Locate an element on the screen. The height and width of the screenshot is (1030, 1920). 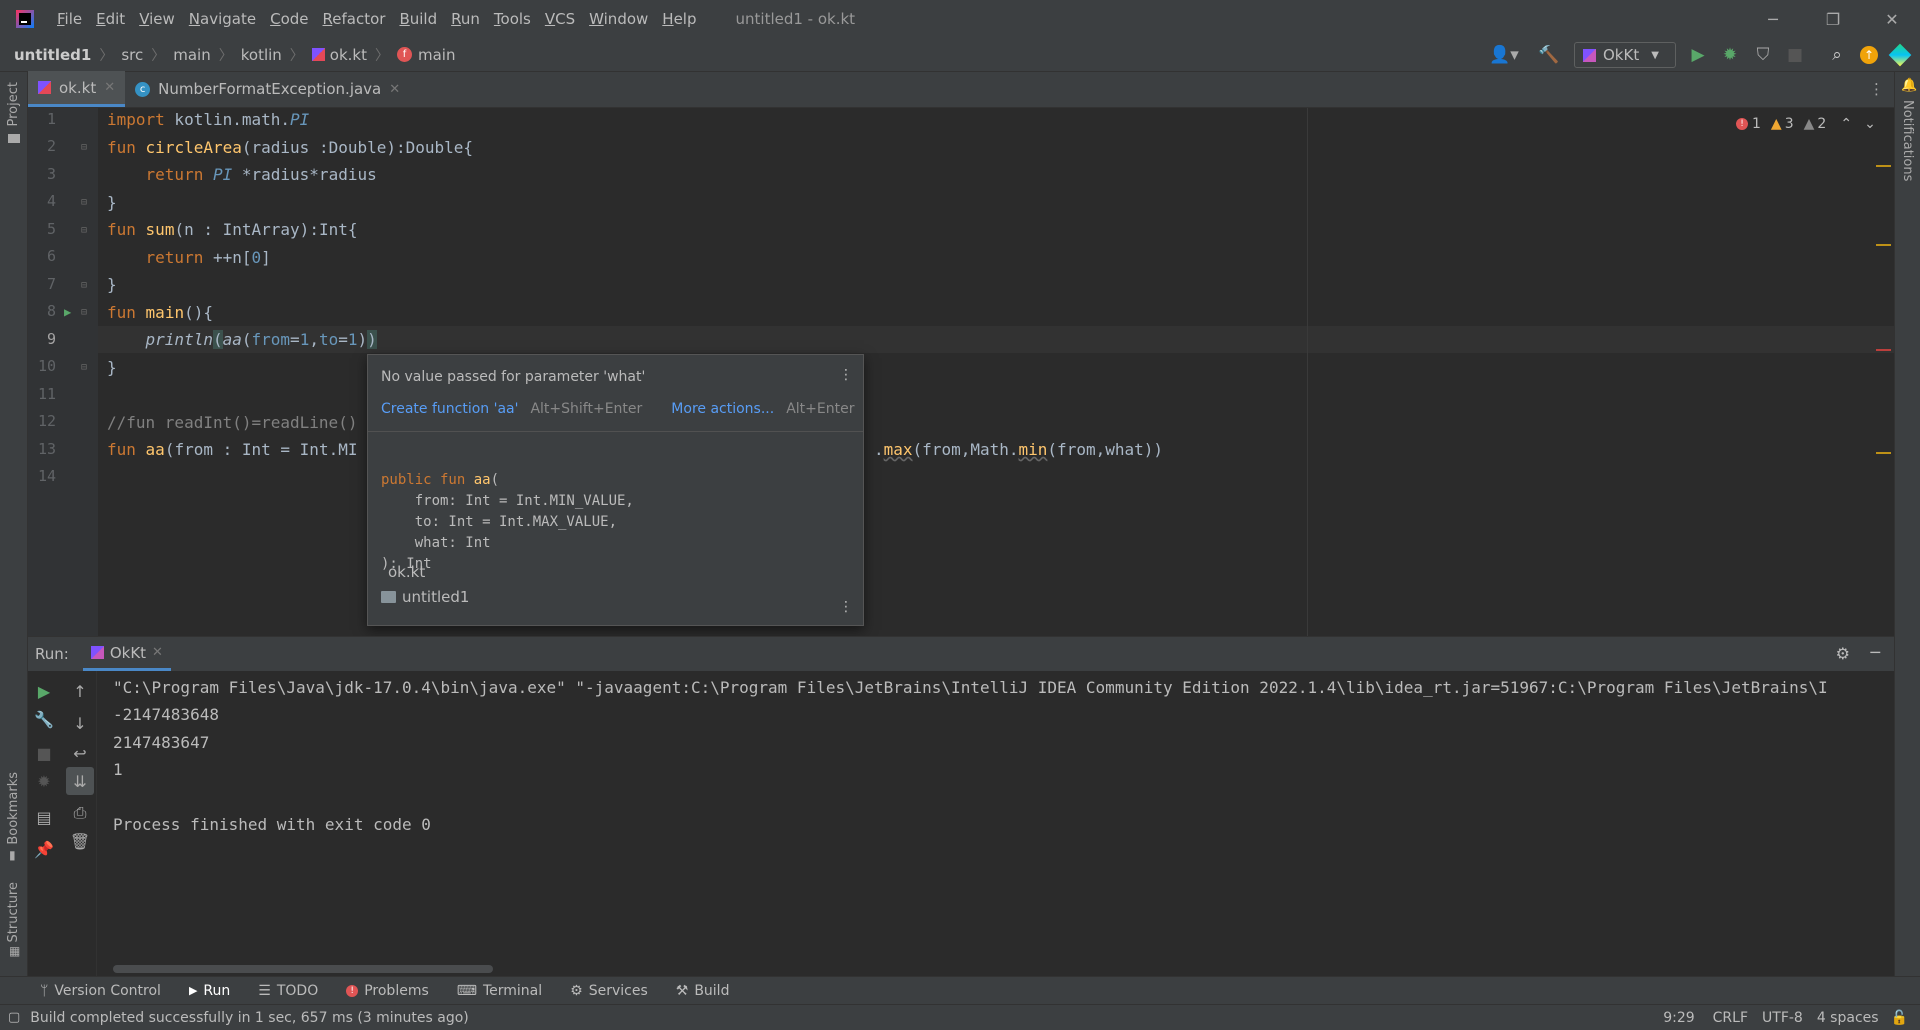
breadcrumb-main: main is located at coordinates (191, 55).